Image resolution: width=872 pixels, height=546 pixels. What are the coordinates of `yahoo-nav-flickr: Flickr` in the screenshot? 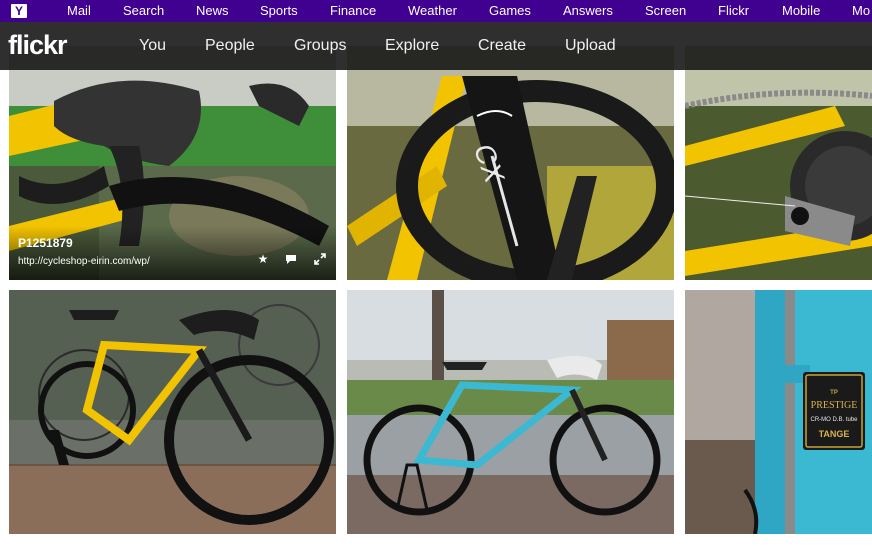 It's located at (733, 11).